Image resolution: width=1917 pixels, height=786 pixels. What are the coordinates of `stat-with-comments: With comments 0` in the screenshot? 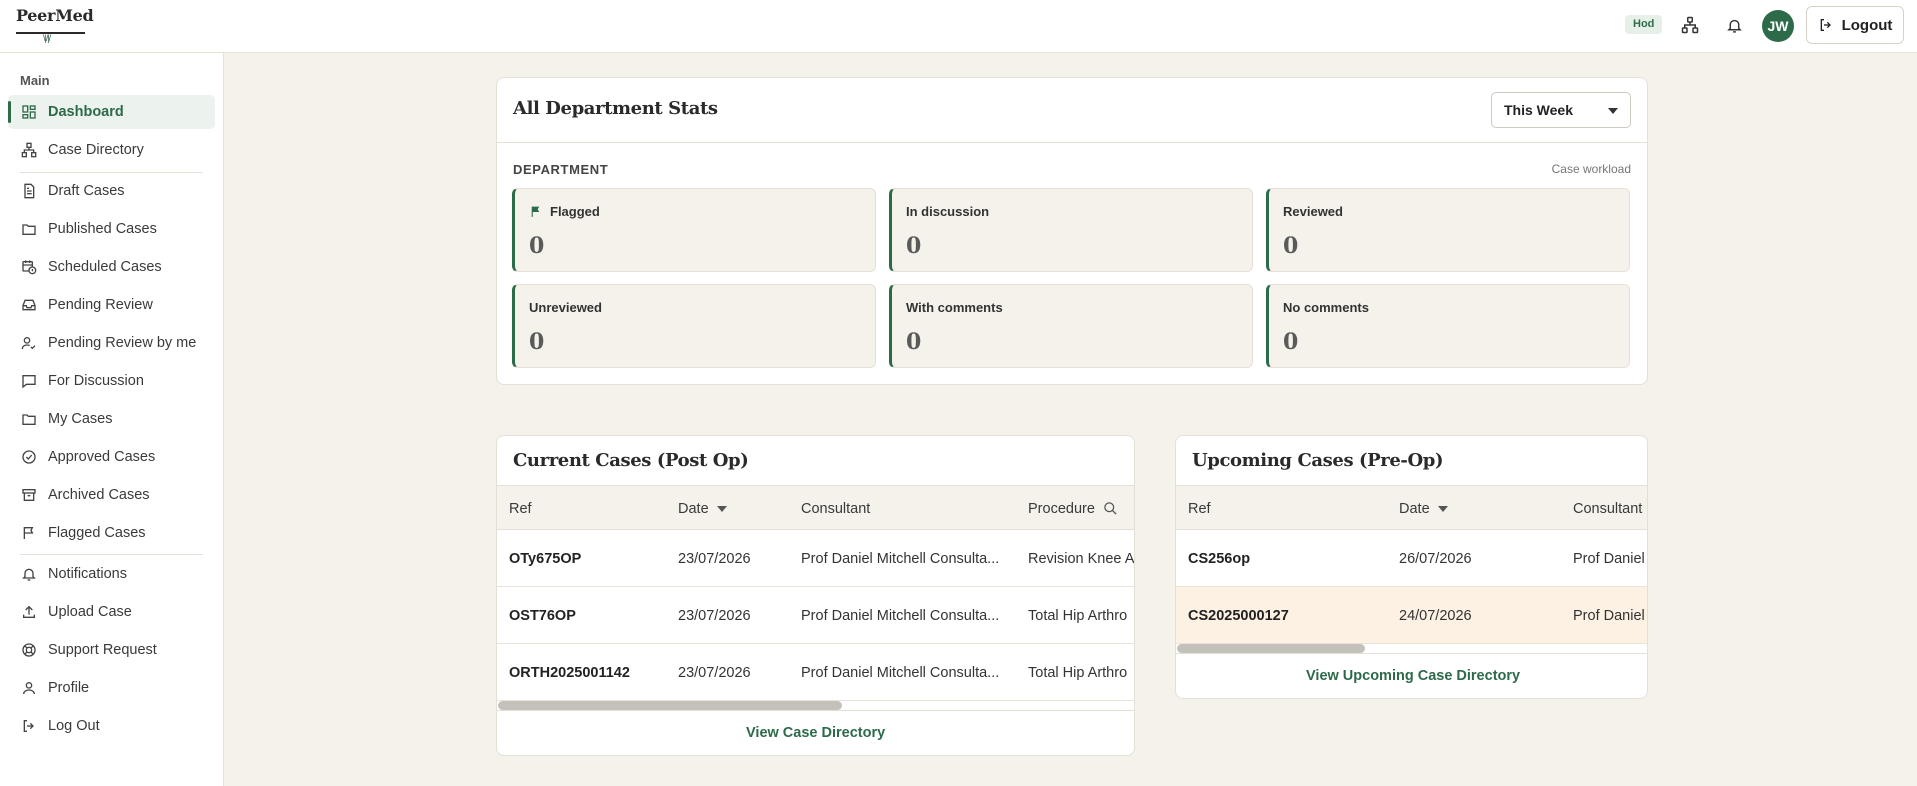 It's located at (1071, 326).